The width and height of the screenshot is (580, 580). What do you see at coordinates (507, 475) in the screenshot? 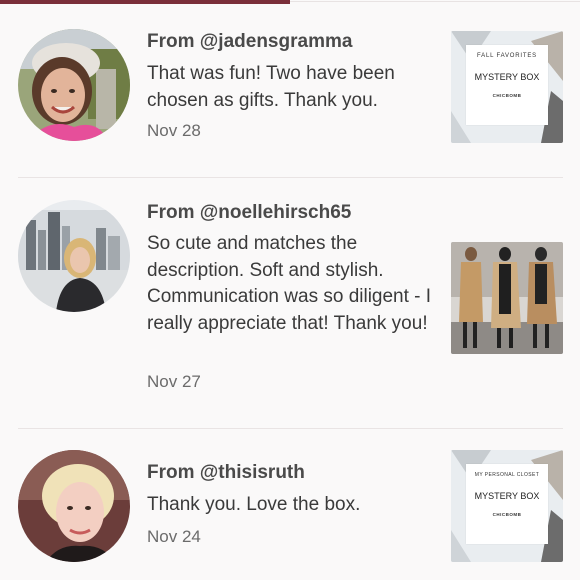
I see `card-collection: MY PERSONAL CLOSET` at bounding box center [507, 475].